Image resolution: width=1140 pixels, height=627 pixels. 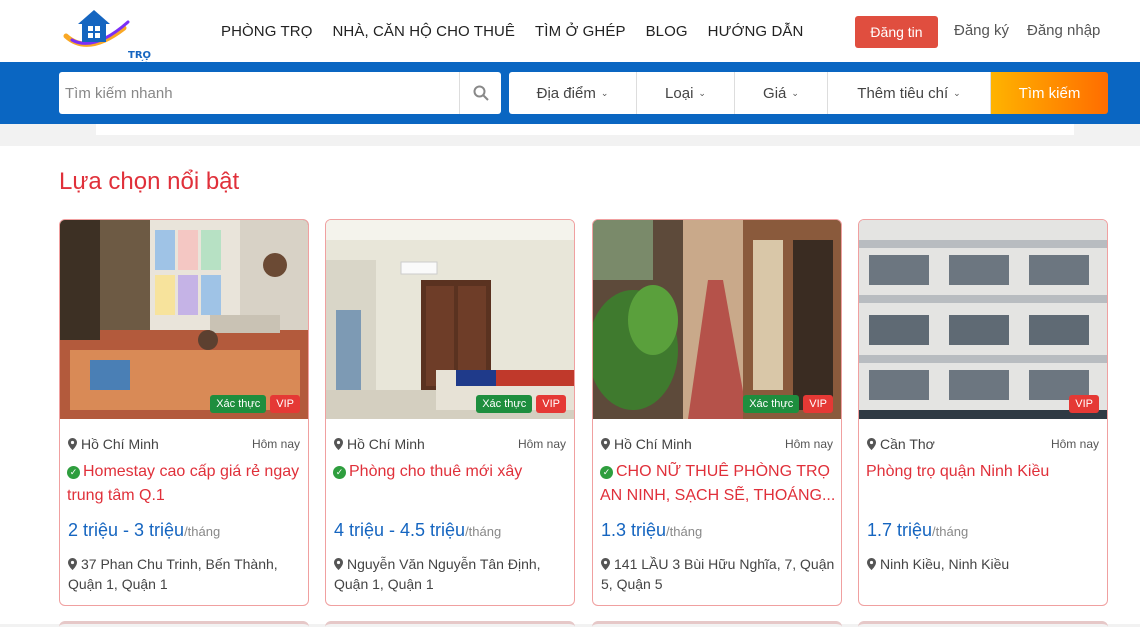 I want to click on nav-huong-dan: HƯỚNG DẪN, so click(x=756, y=31).